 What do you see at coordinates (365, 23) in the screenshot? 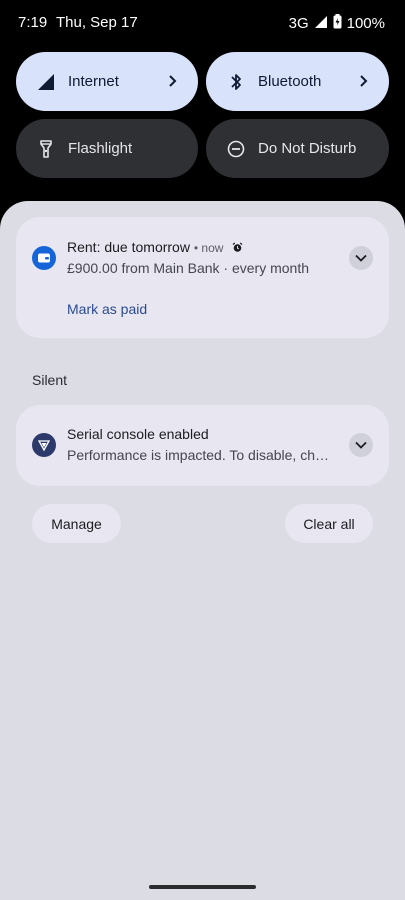
I see `battery-level: 100%` at bounding box center [365, 23].